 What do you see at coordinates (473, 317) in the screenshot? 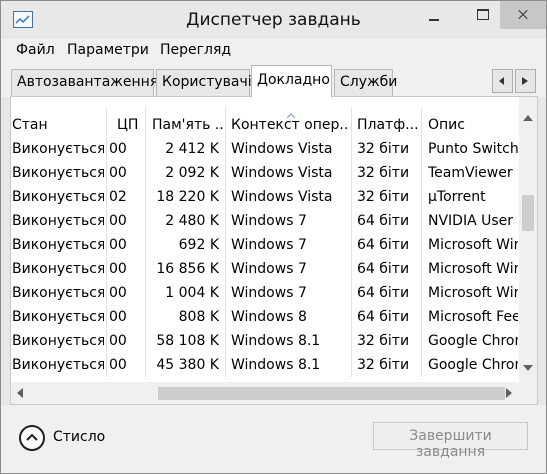
I see `cell-description: Microsoft Fee` at bounding box center [473, 317].